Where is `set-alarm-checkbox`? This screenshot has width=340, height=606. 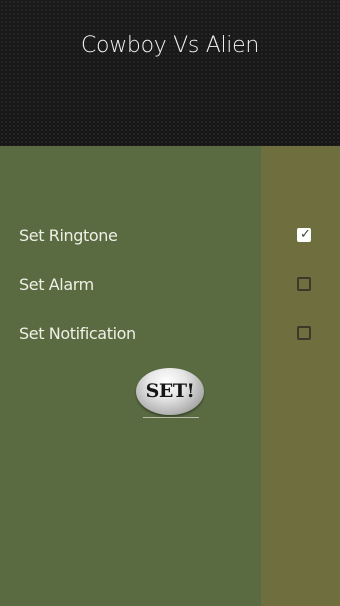
set-alarm-checkbox is located at coordinates (304, 284).